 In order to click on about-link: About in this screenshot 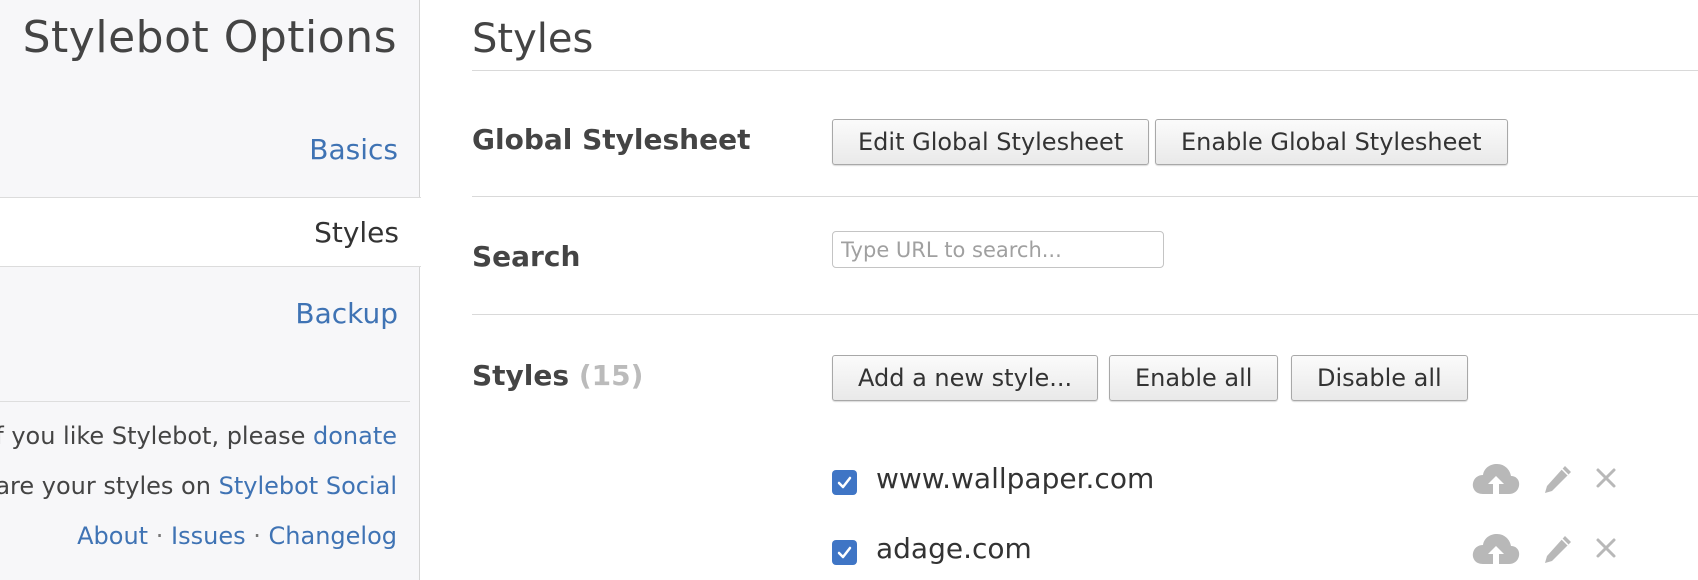, I will do `click(112, 536)`.